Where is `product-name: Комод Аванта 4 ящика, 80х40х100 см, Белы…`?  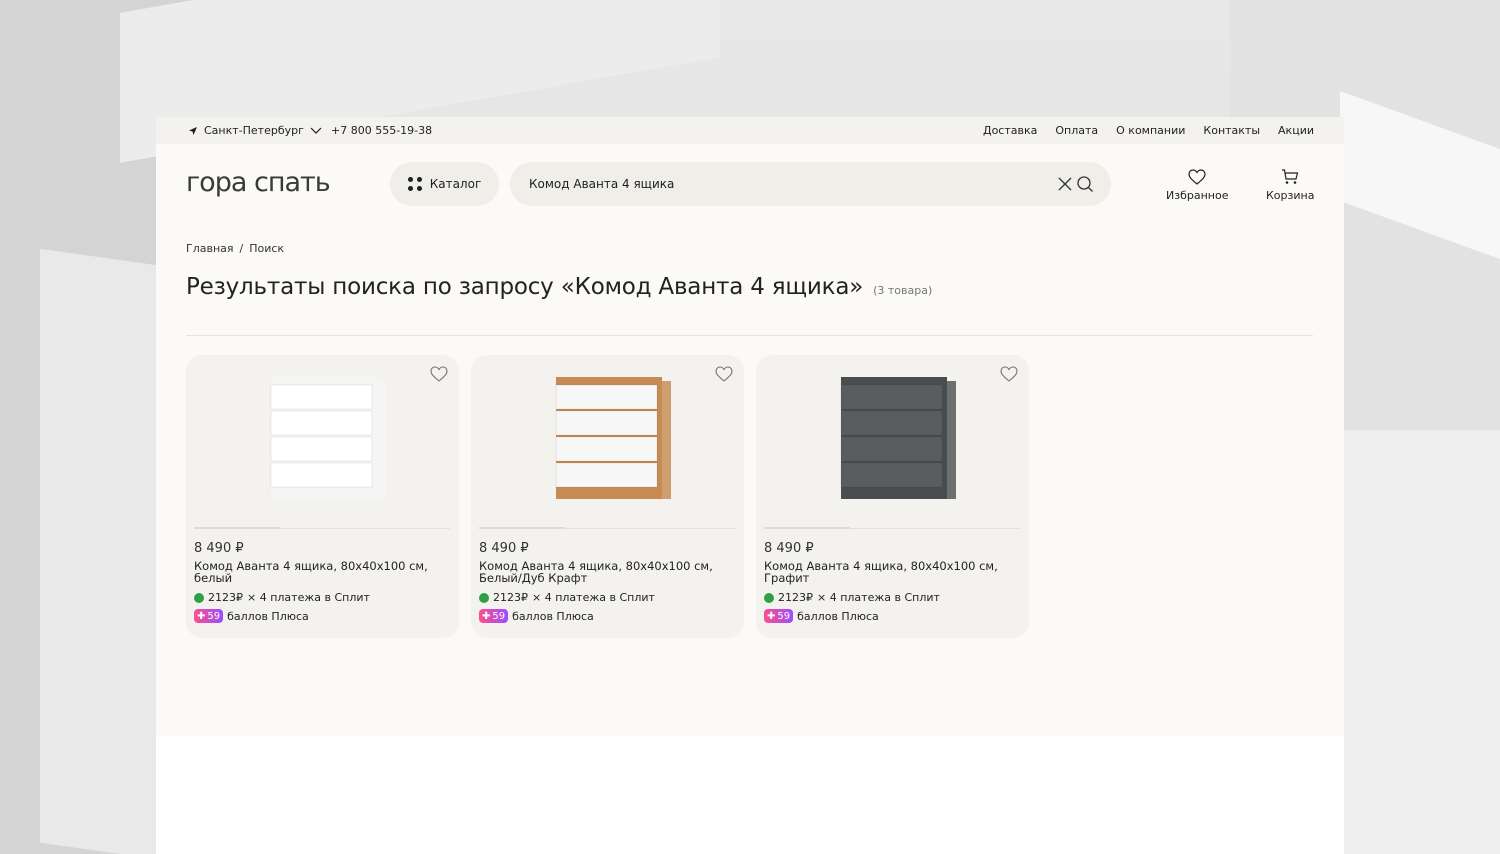
product-name: Комод Аванта 4 ящика, 80х40х100 см, Белы… is located at coordinates (604, 572).